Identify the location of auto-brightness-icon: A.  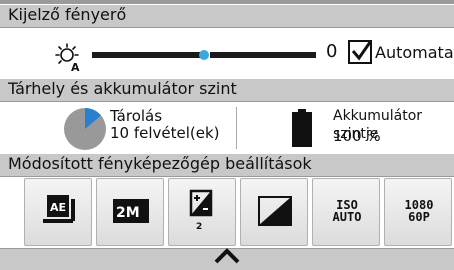
(67, 58).